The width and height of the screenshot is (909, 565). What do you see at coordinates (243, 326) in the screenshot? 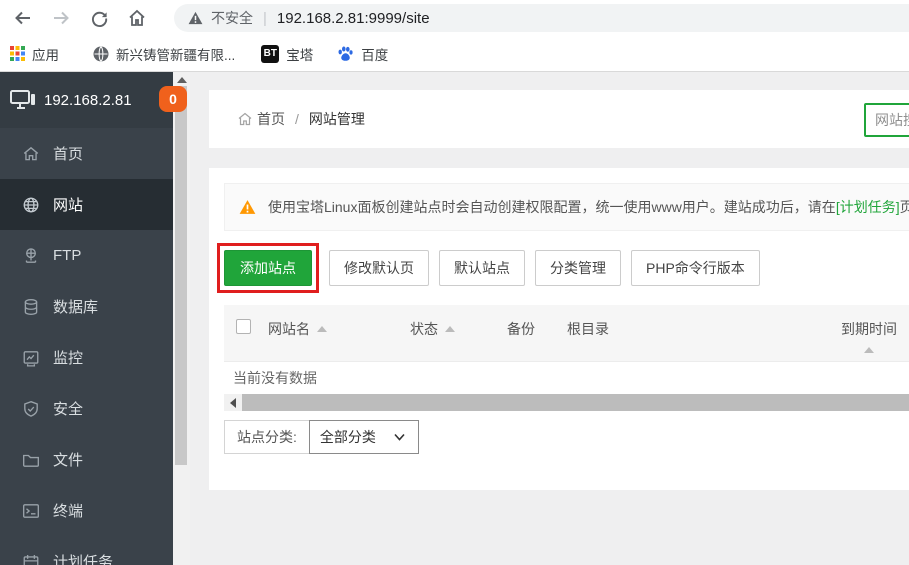
I see `select-all-checkbox` at bounding box center [243, 326].